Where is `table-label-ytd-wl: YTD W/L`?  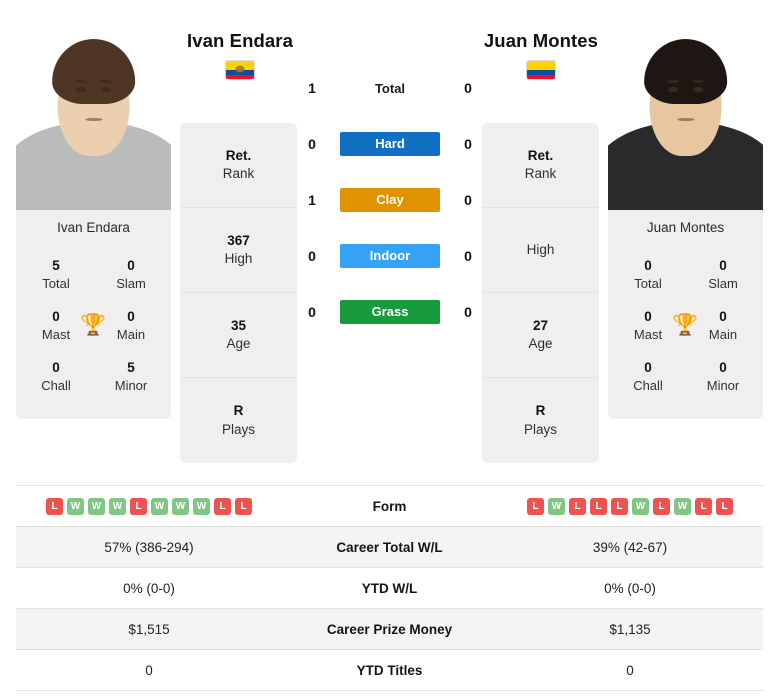
table-label-ytd-wl: YTD W/L is located at coordinates (389, 588).